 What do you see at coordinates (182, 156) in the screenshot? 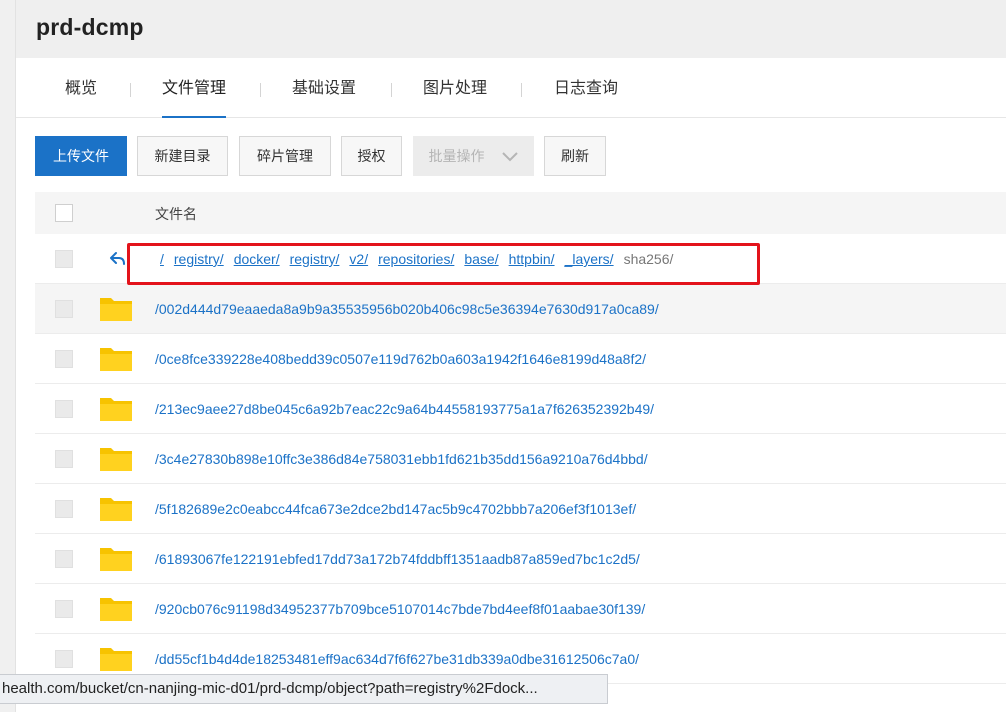
I see `new-directory-button: 新建目录` at bounding box center [182, 156].